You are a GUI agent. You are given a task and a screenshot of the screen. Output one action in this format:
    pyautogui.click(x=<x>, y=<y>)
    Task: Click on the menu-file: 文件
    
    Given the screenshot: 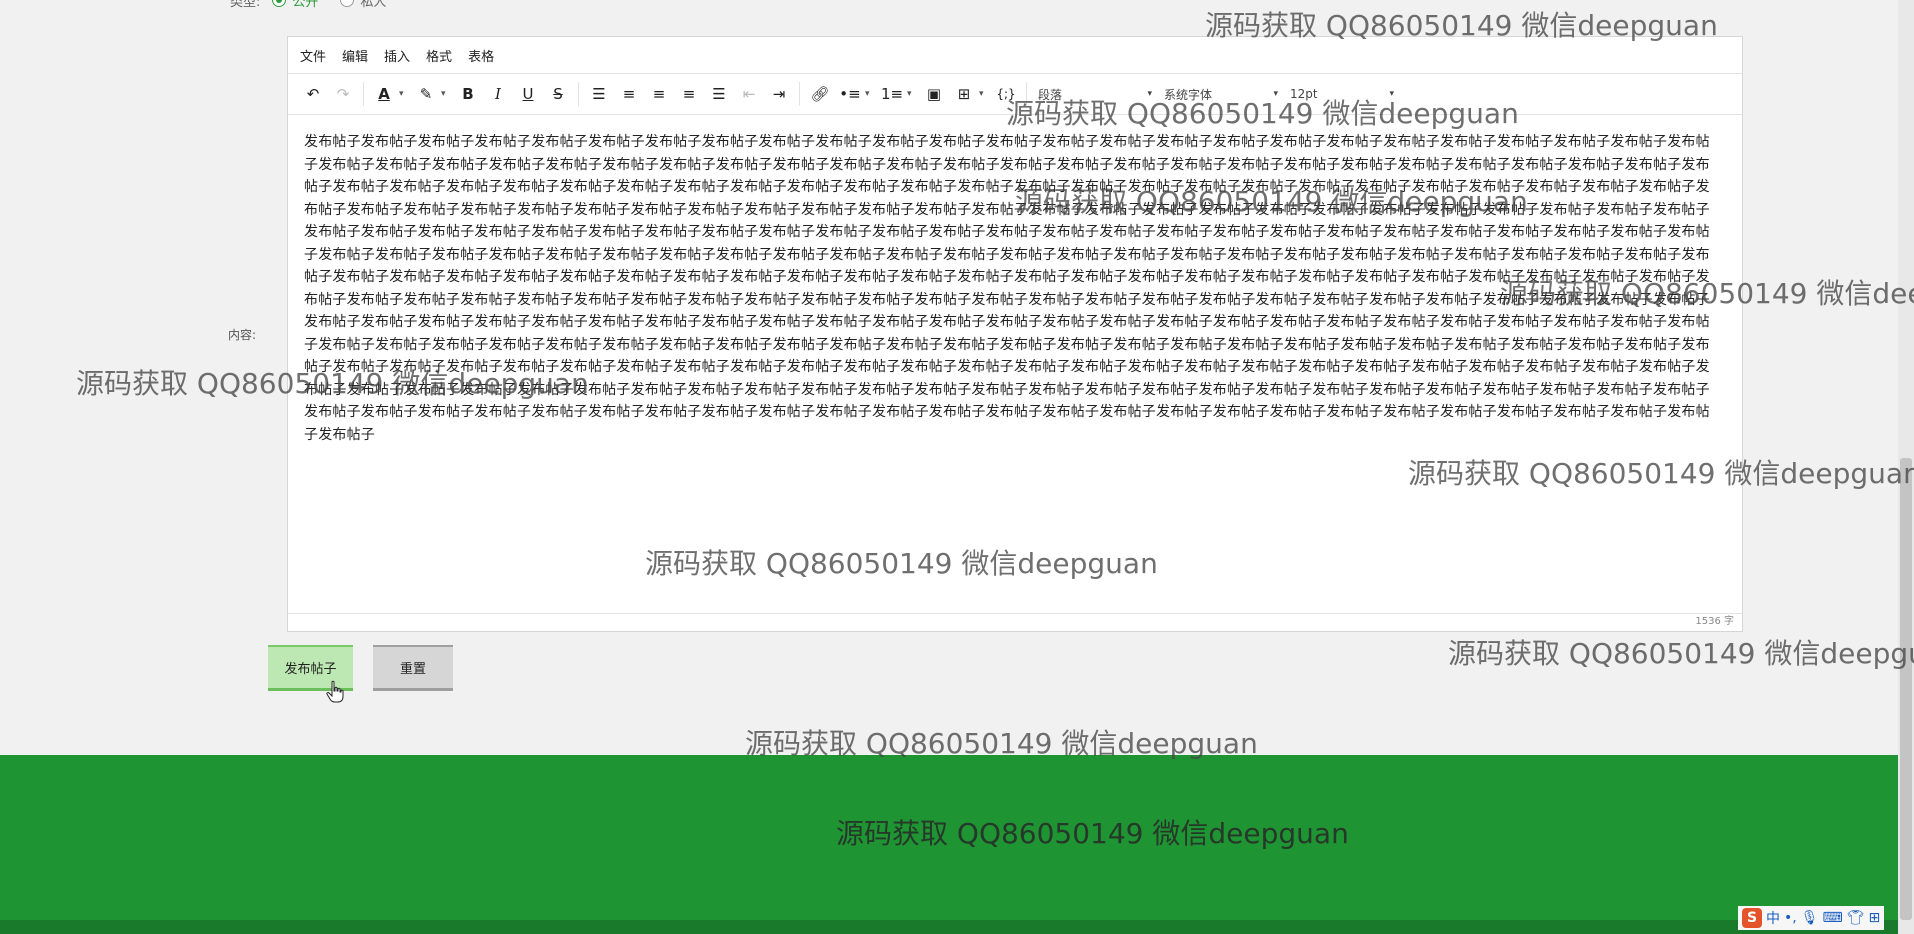 What is the action you would take?
    pyautogui.click(x=313, y=55)
    